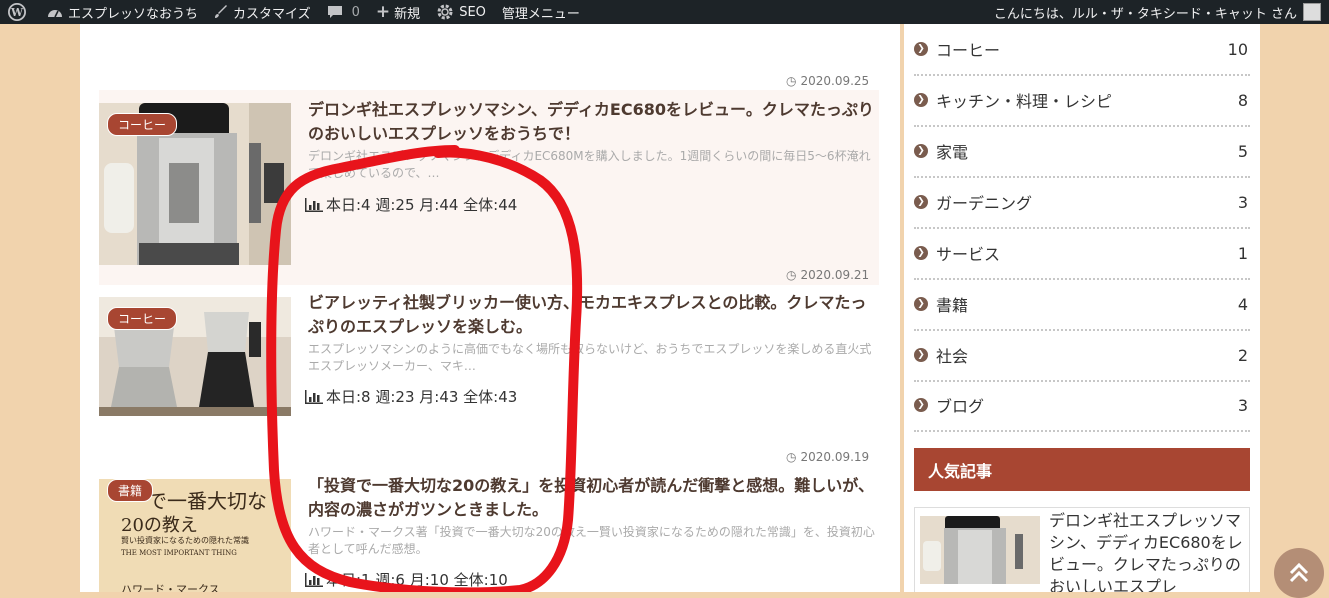 This screenshot has height=598, width=1329. I want to click on double-chevron-up-icon, so click(1299, 572).